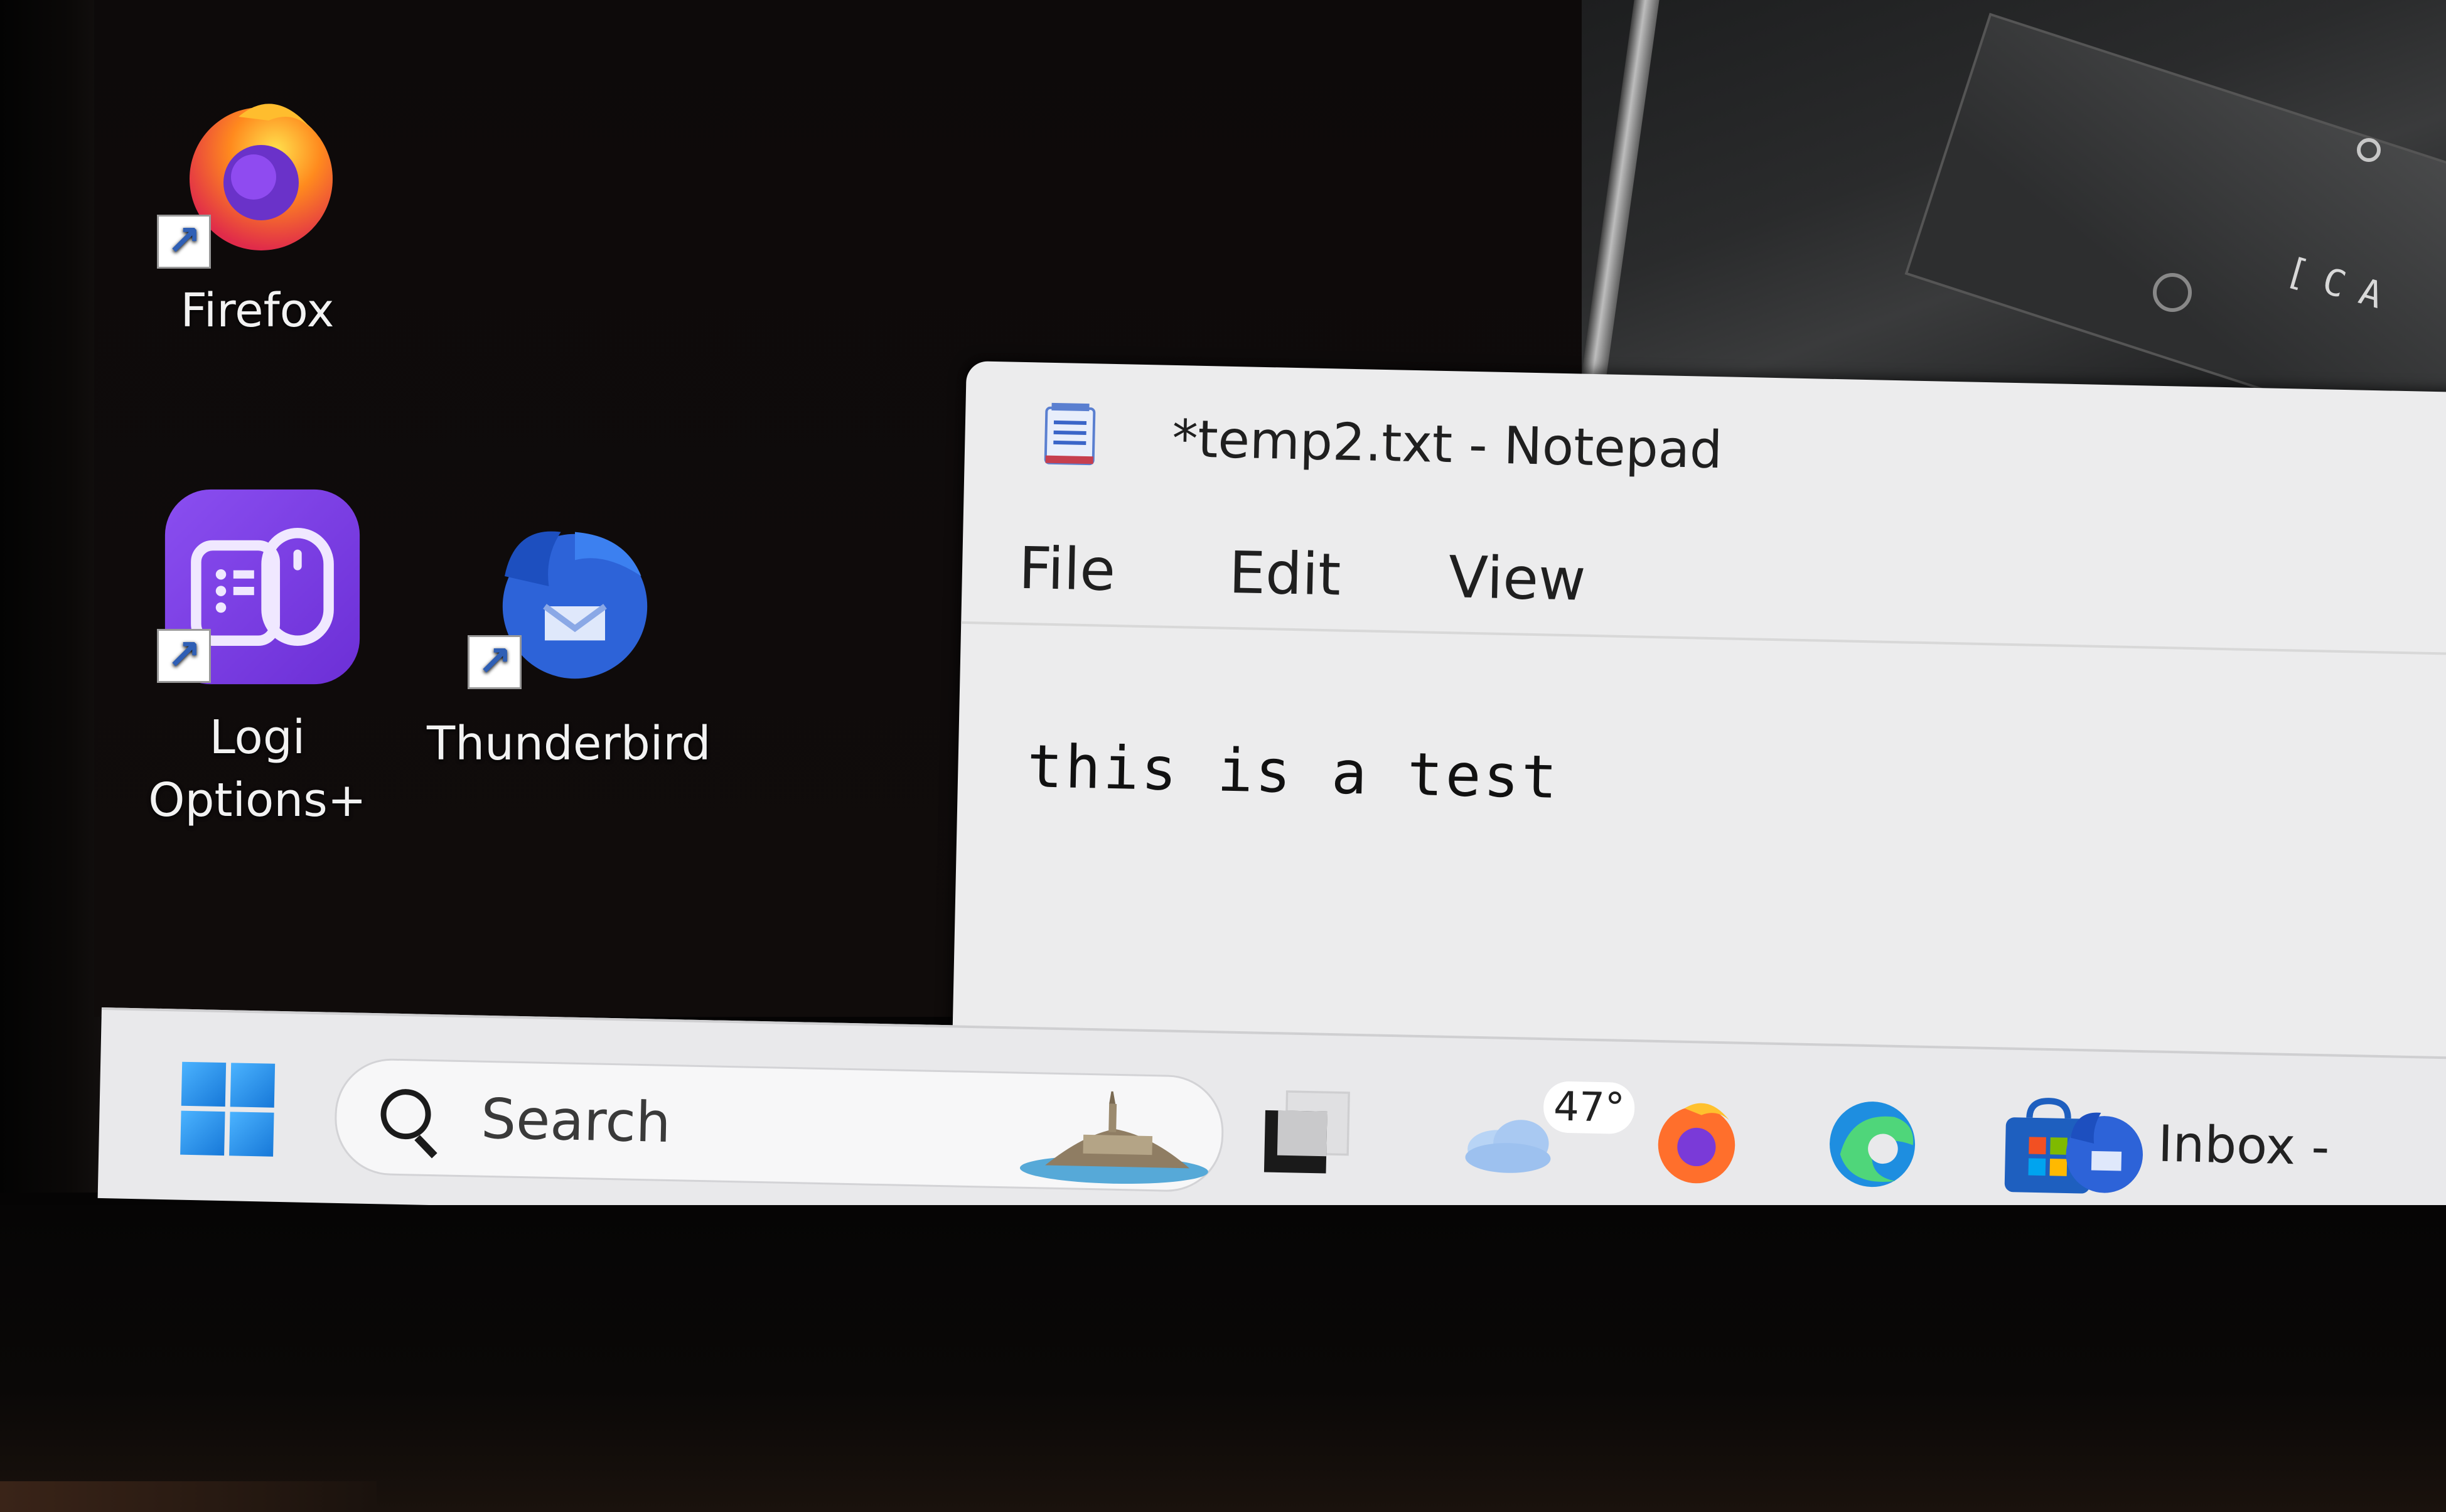 The width and height of the screenshot is (2446, 1512). What do you see at coordinates (1293, 772) in the screenshot?
I see `text-editor: this is a test` at bounding box center [1293, 772].